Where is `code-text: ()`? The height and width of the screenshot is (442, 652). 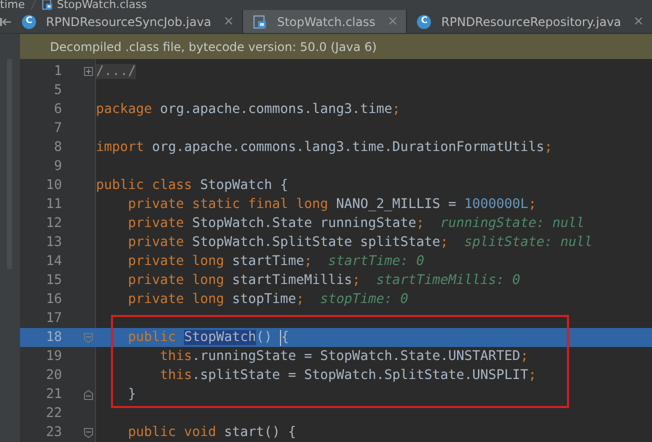 code-text: () is located at coordinates (265, 337).